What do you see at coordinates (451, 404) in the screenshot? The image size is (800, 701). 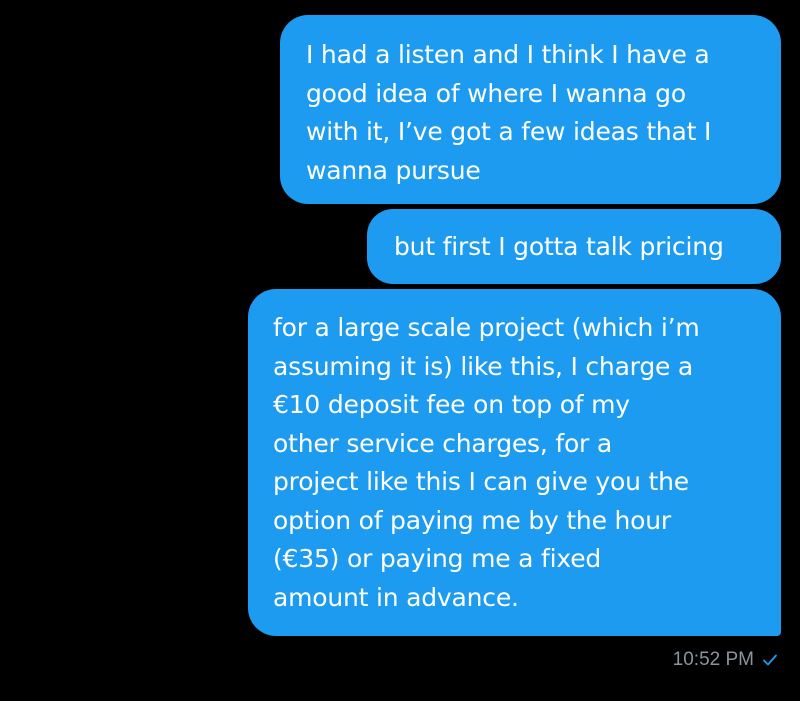 I see `message-text-line: €10 deposit fee on top of my` at bounding box center [451, 404].